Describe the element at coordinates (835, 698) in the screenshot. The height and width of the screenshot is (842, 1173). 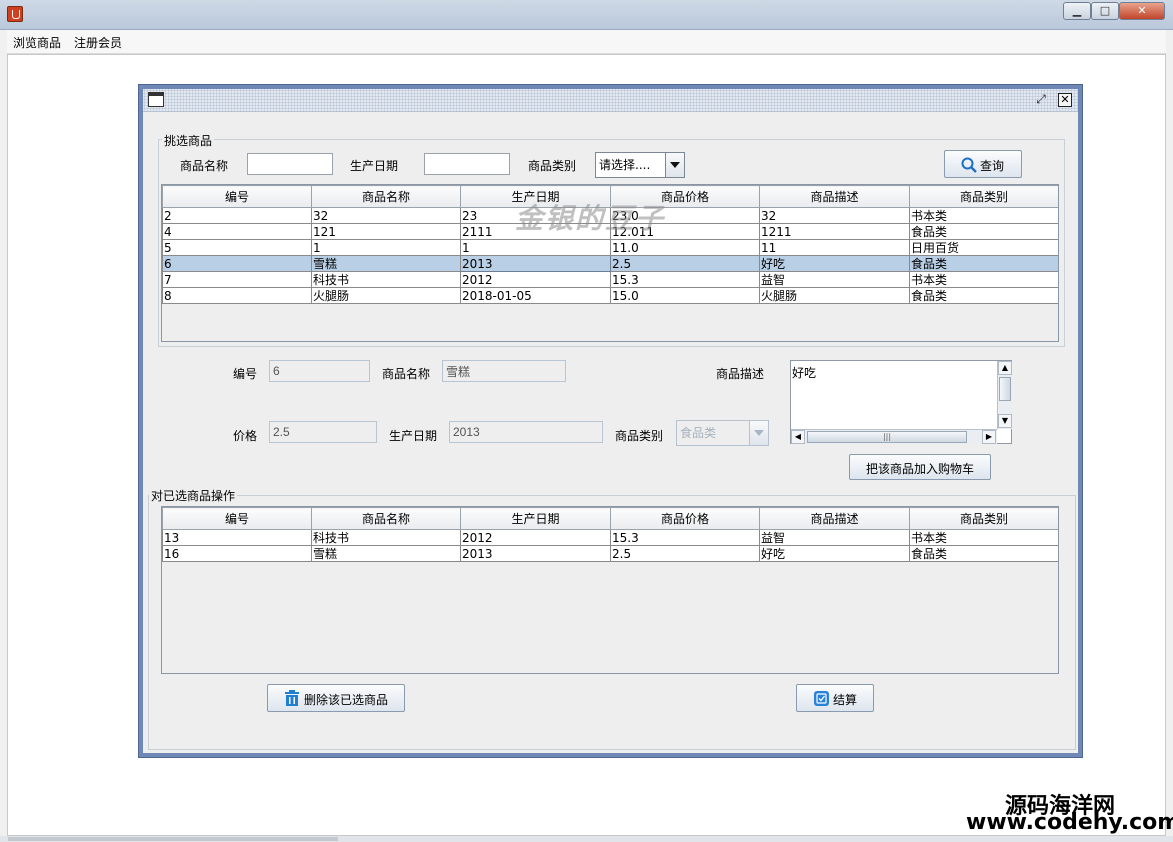
I see `checkout-button: 结算` at that location.